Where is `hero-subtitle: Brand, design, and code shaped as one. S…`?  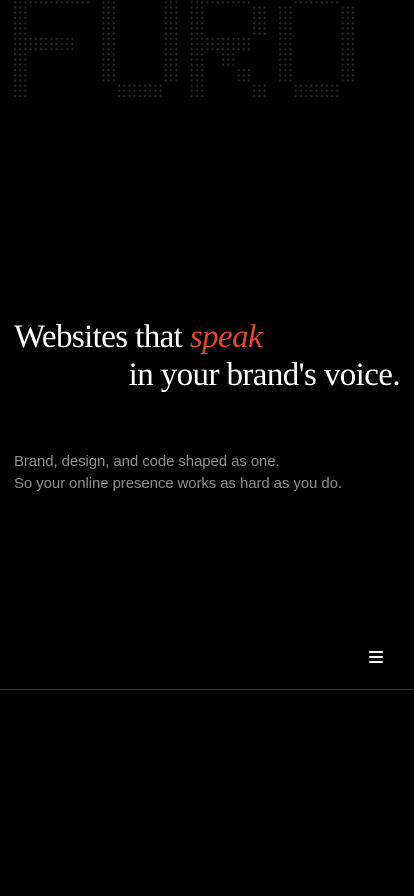 hero-subtitle: Brand, design, and code shaped as one. S… is located at coordinates (178, 473).